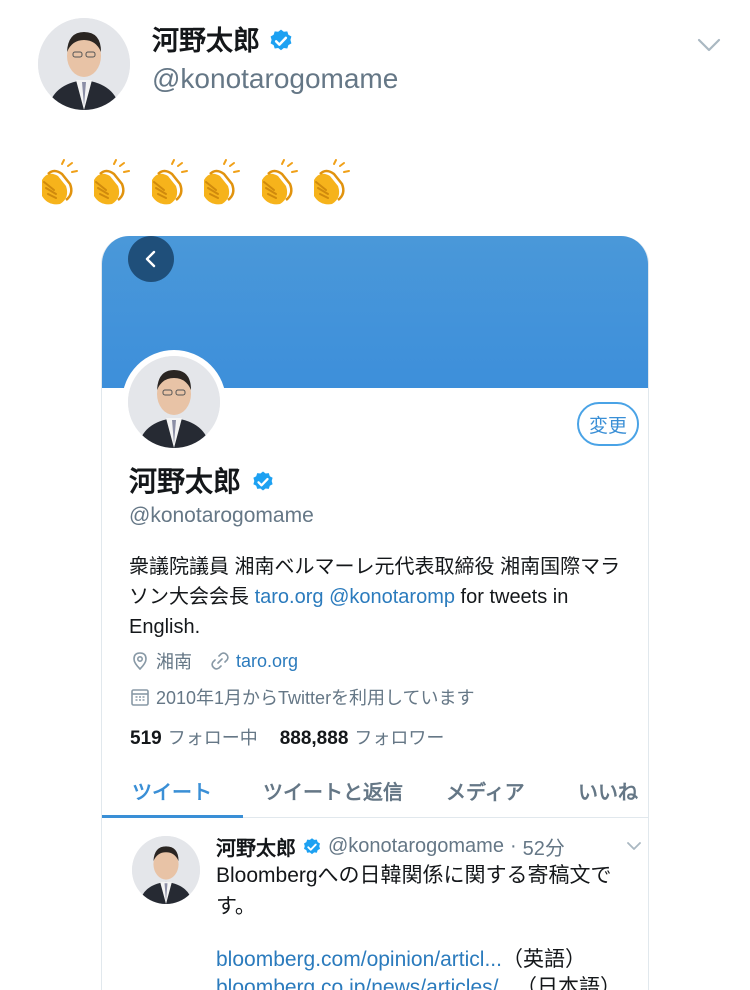 The image size is (750, 990). What do you see at coordinates (333, 790) in the screenshot?
I see `tab-tweets-and-replies: ツイートと返信` at bounding box center [333, 790].